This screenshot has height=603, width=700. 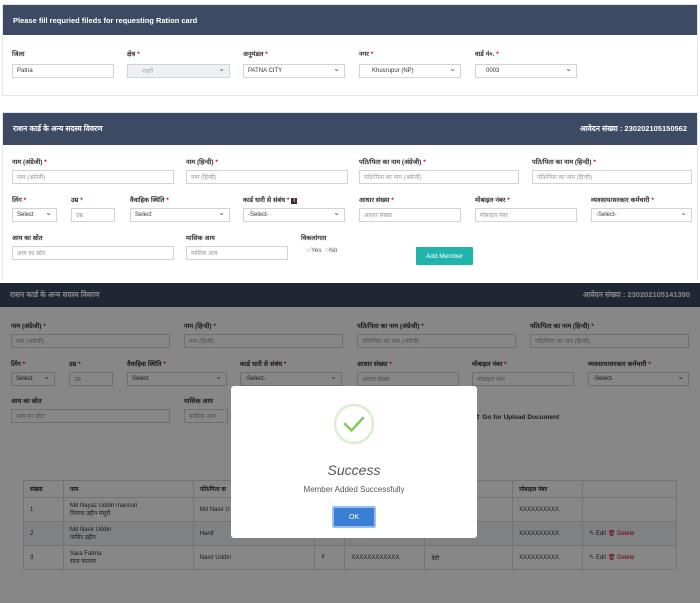 I want to click on disability-label: विकलांगता, so click(x=314, y=238).